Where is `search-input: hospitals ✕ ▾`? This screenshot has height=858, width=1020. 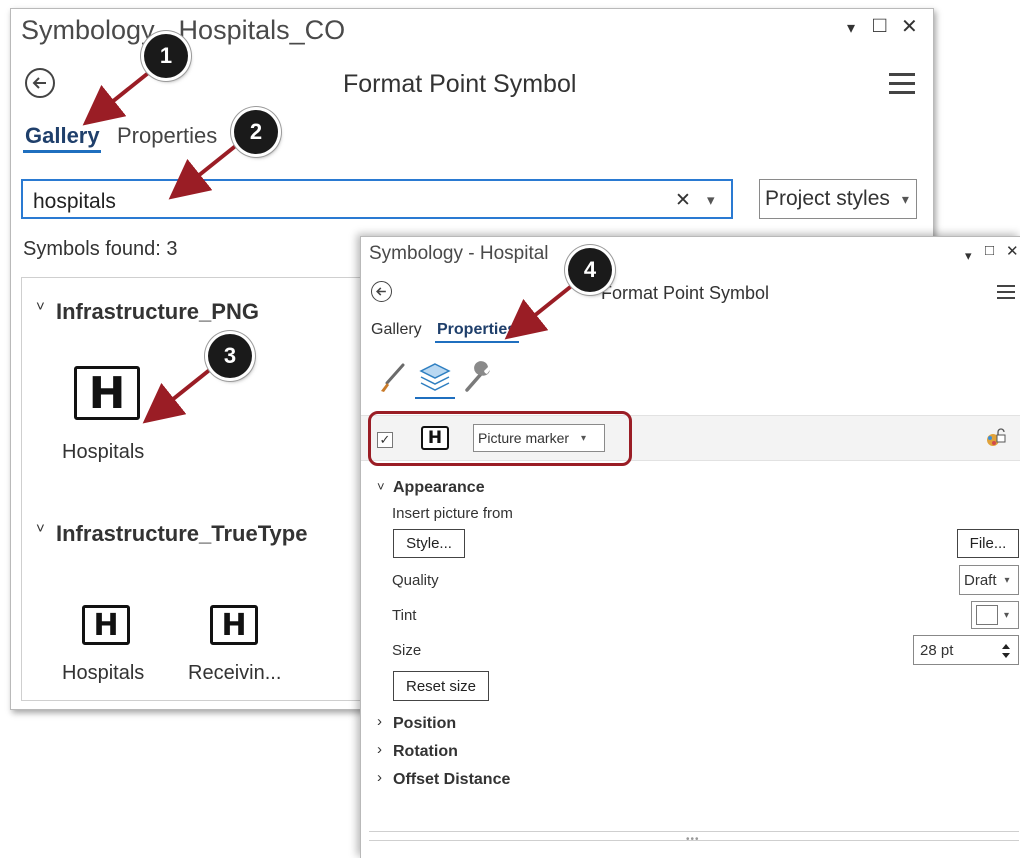
search-input: hospitals ✕ ▾ is located at coordinates (377, 199).